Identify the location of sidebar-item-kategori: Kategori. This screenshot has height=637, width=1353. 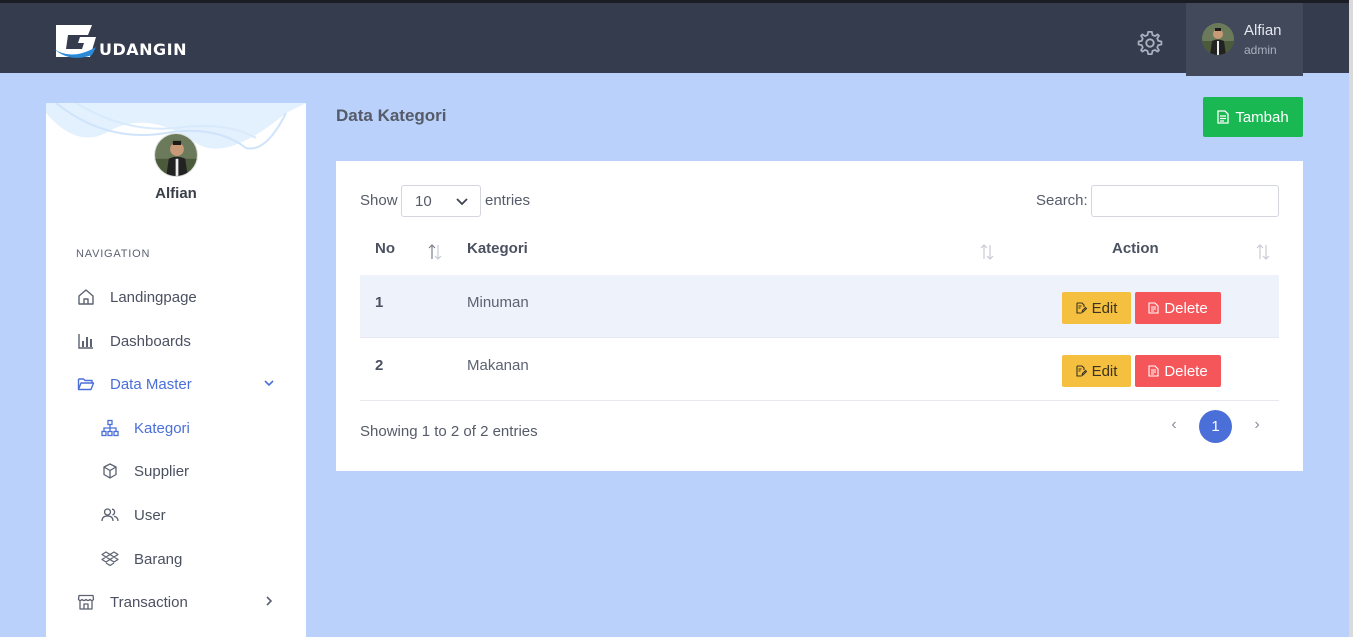
(200, 428).